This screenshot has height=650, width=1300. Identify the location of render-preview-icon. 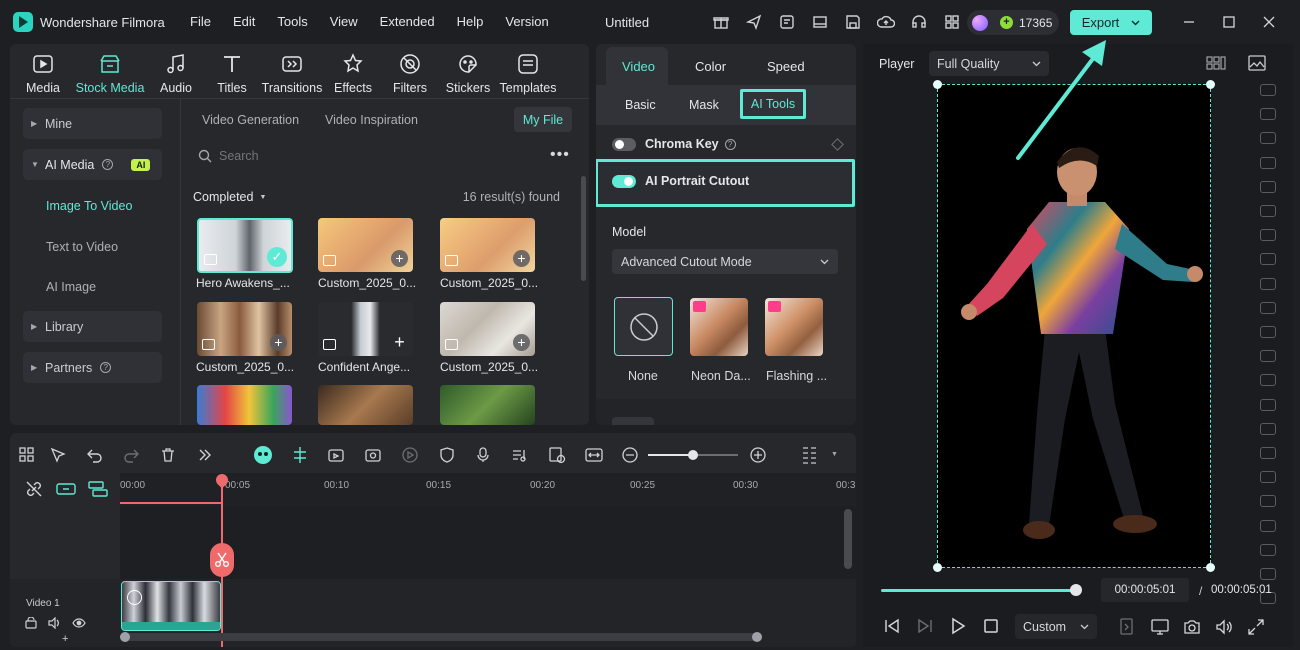
(410, 455).